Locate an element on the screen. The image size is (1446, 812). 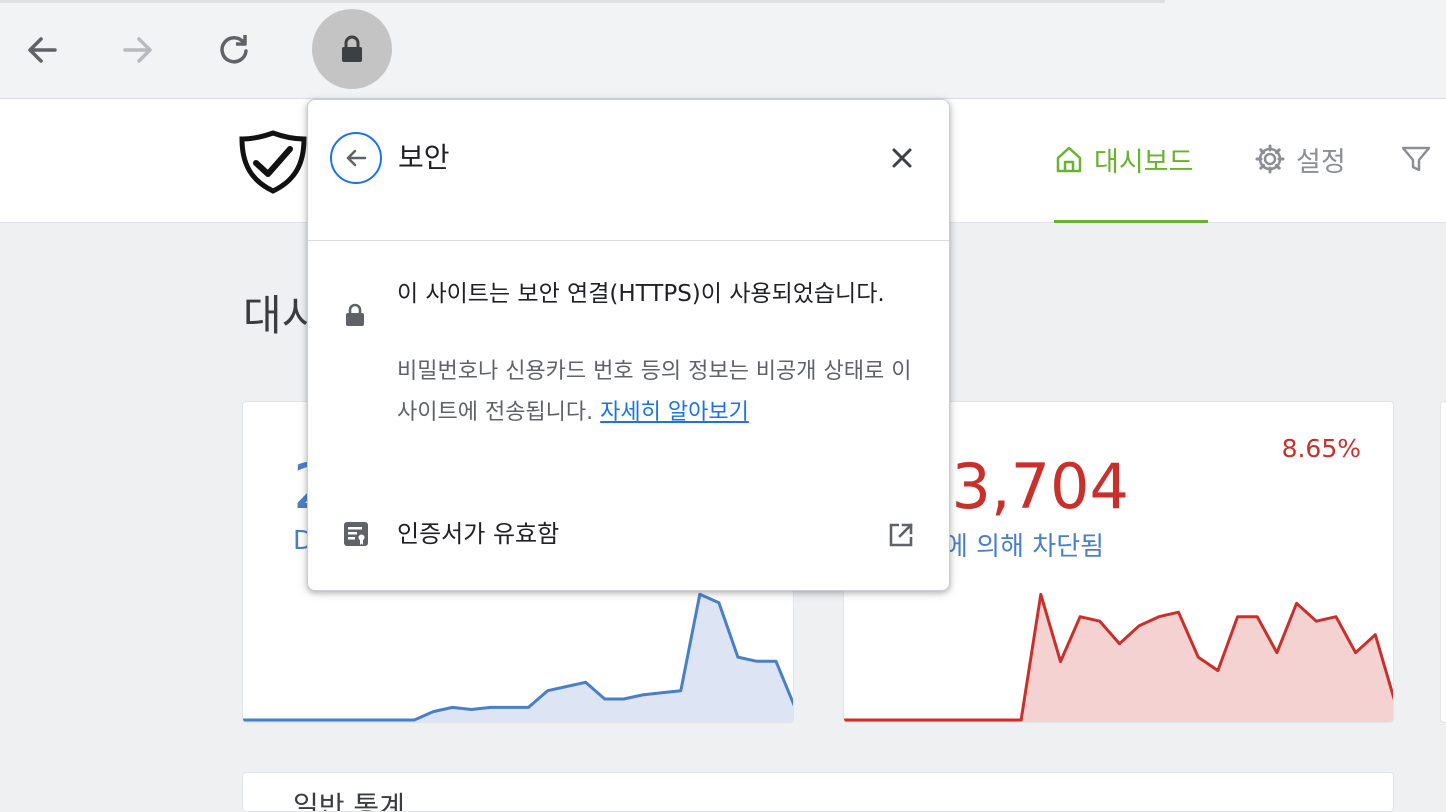
blocked-percent: 8.65% is located at coordinates (1321, 448).